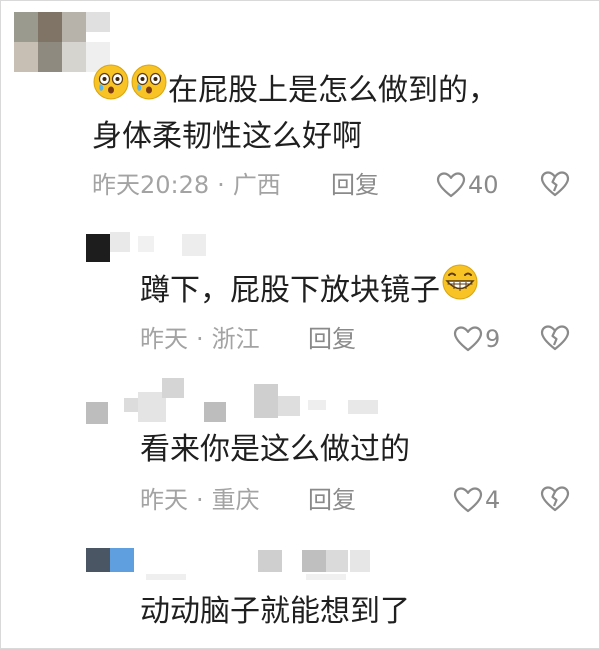 Image resolution: width=600 pixels, height=649 pixels. What do you see at coordinates (235, 339) in the screenshot?
I see `comment-location: 浙江` at bounding box center [235, 339].